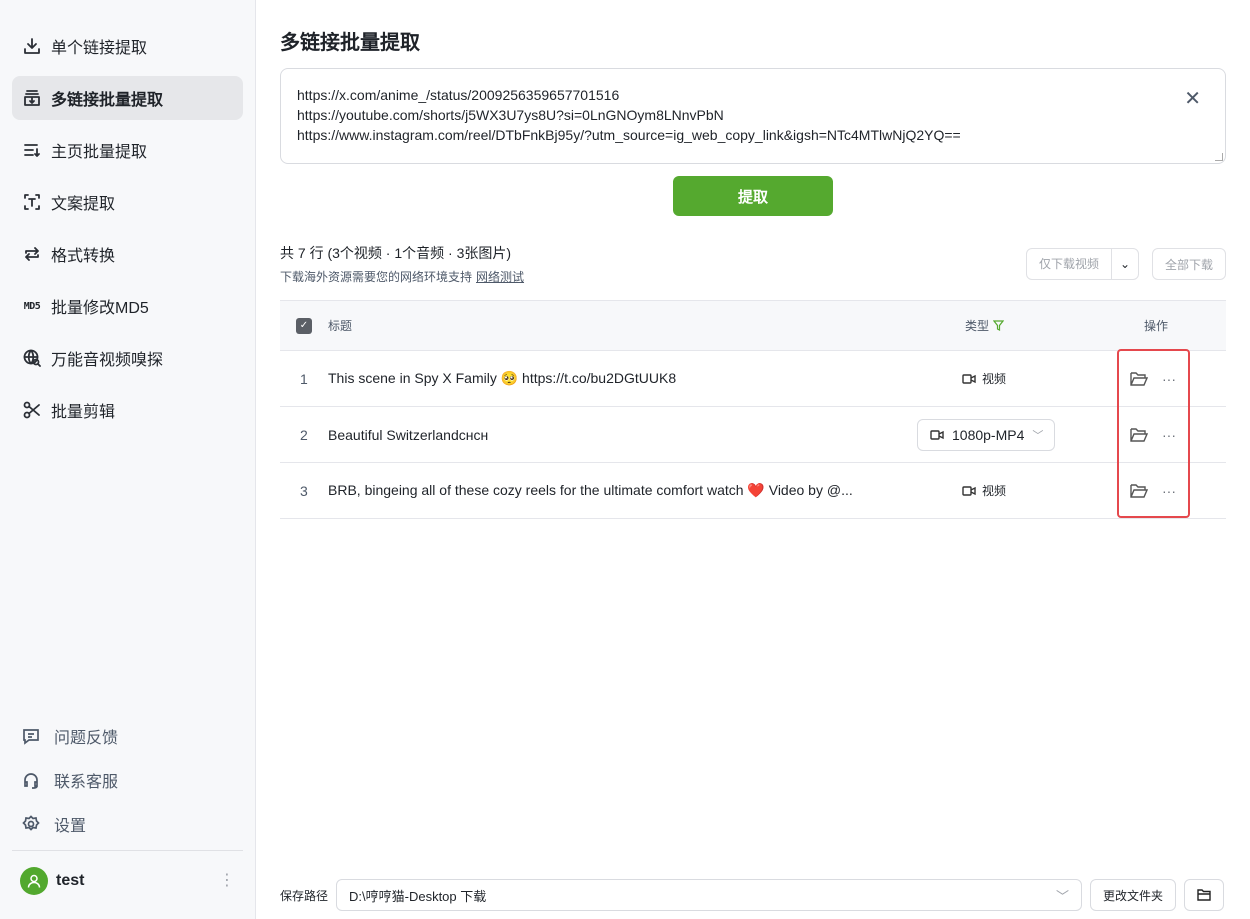 This screenshot has width=1250, height=919. I want to click on support-label: 联系客服, so click(86, 782).